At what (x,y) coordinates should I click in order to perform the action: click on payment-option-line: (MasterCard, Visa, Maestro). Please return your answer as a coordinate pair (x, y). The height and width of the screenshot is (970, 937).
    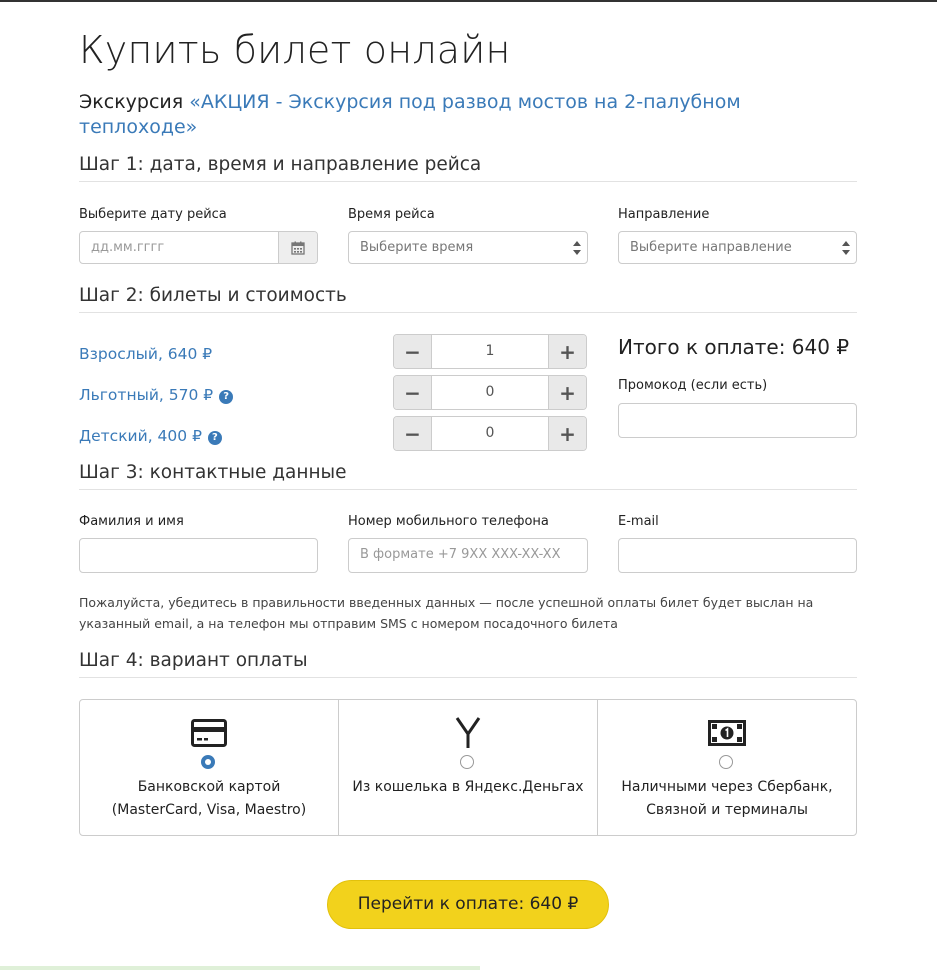
    Looking at the image, I should click on (209, 810).